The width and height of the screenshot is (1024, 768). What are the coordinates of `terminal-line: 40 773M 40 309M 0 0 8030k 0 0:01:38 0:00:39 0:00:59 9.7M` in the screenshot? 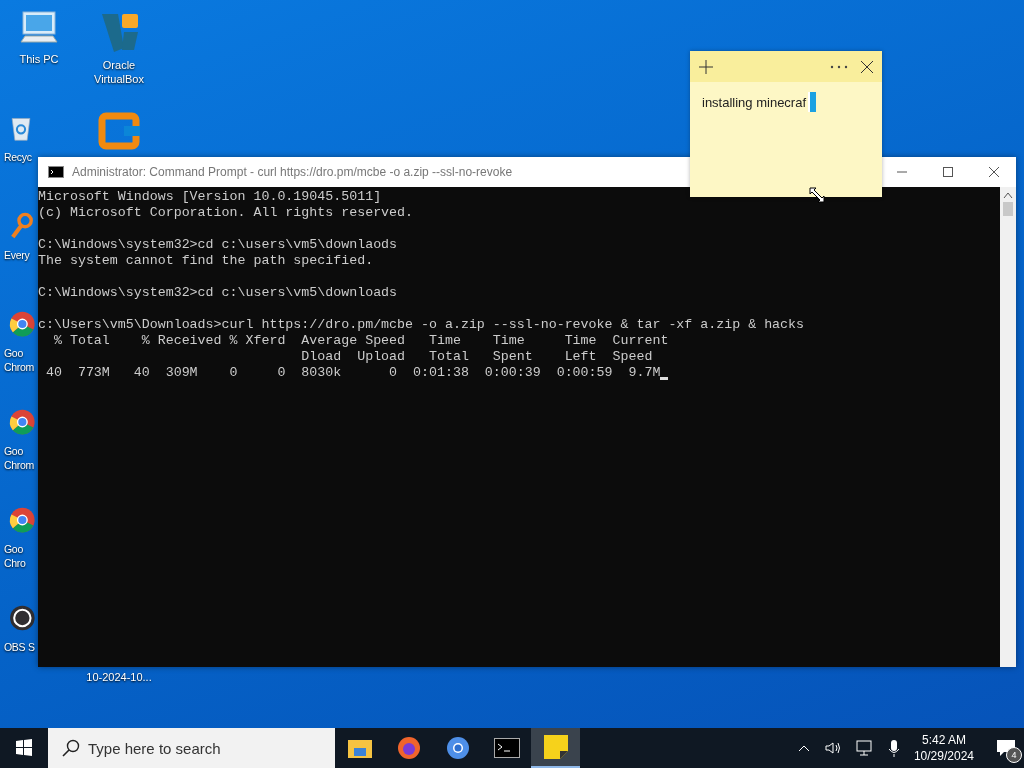 It's located at (352, 373).